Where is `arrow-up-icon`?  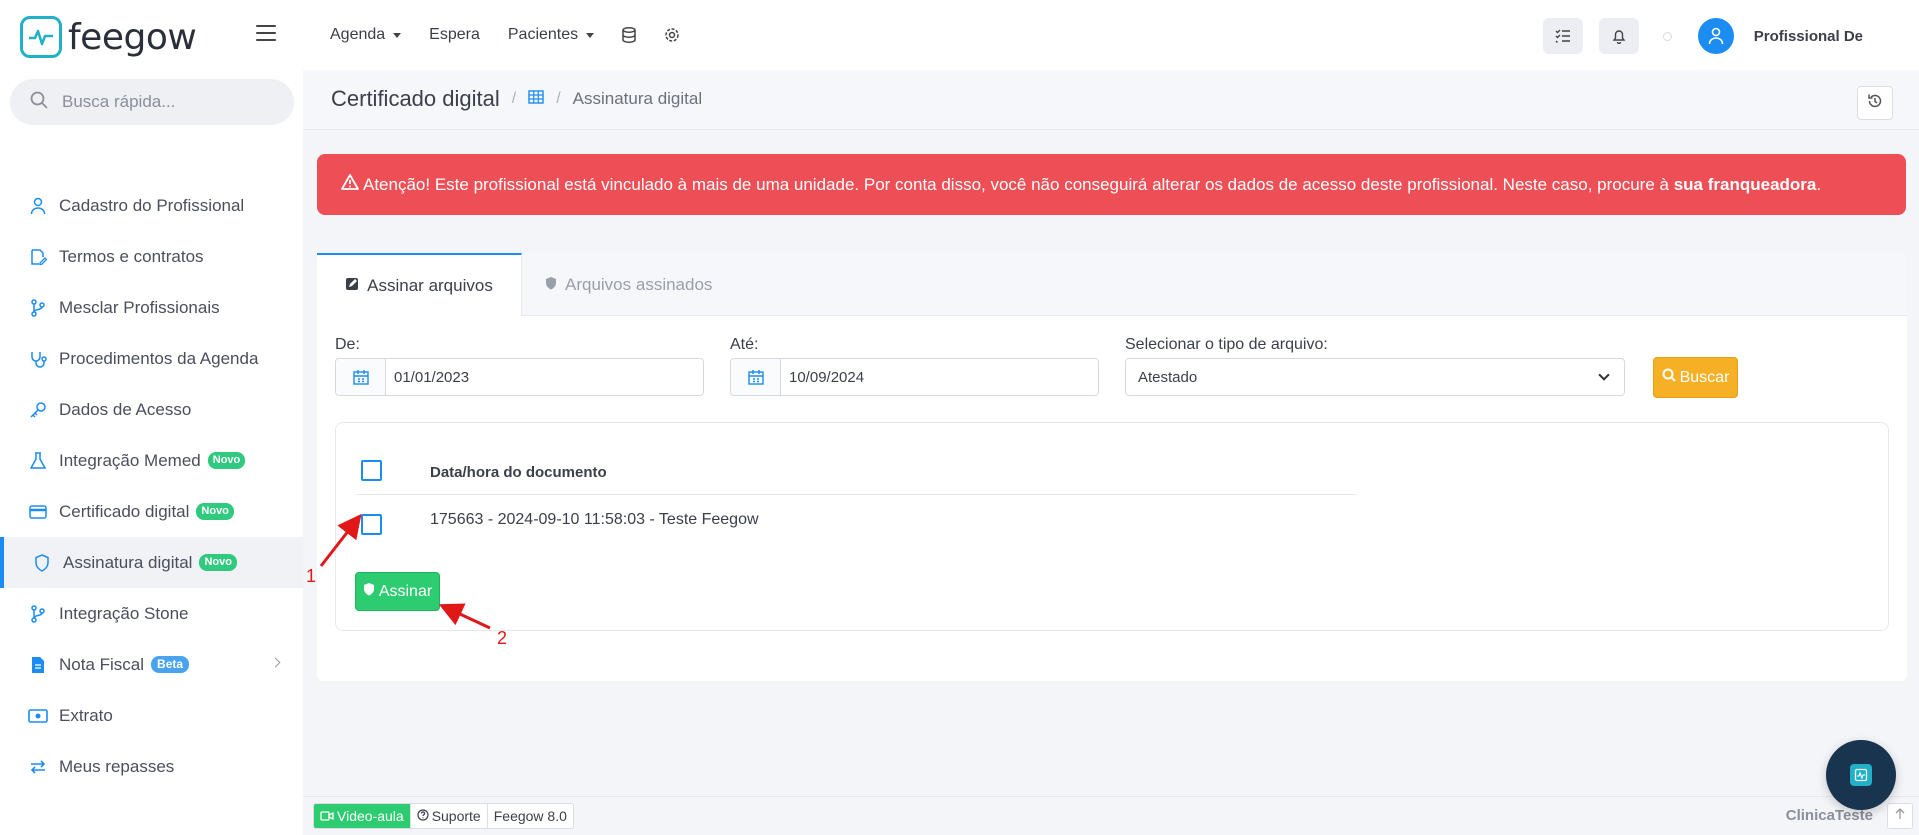 arrow-up-icon is located at coordinates (1900, 816).